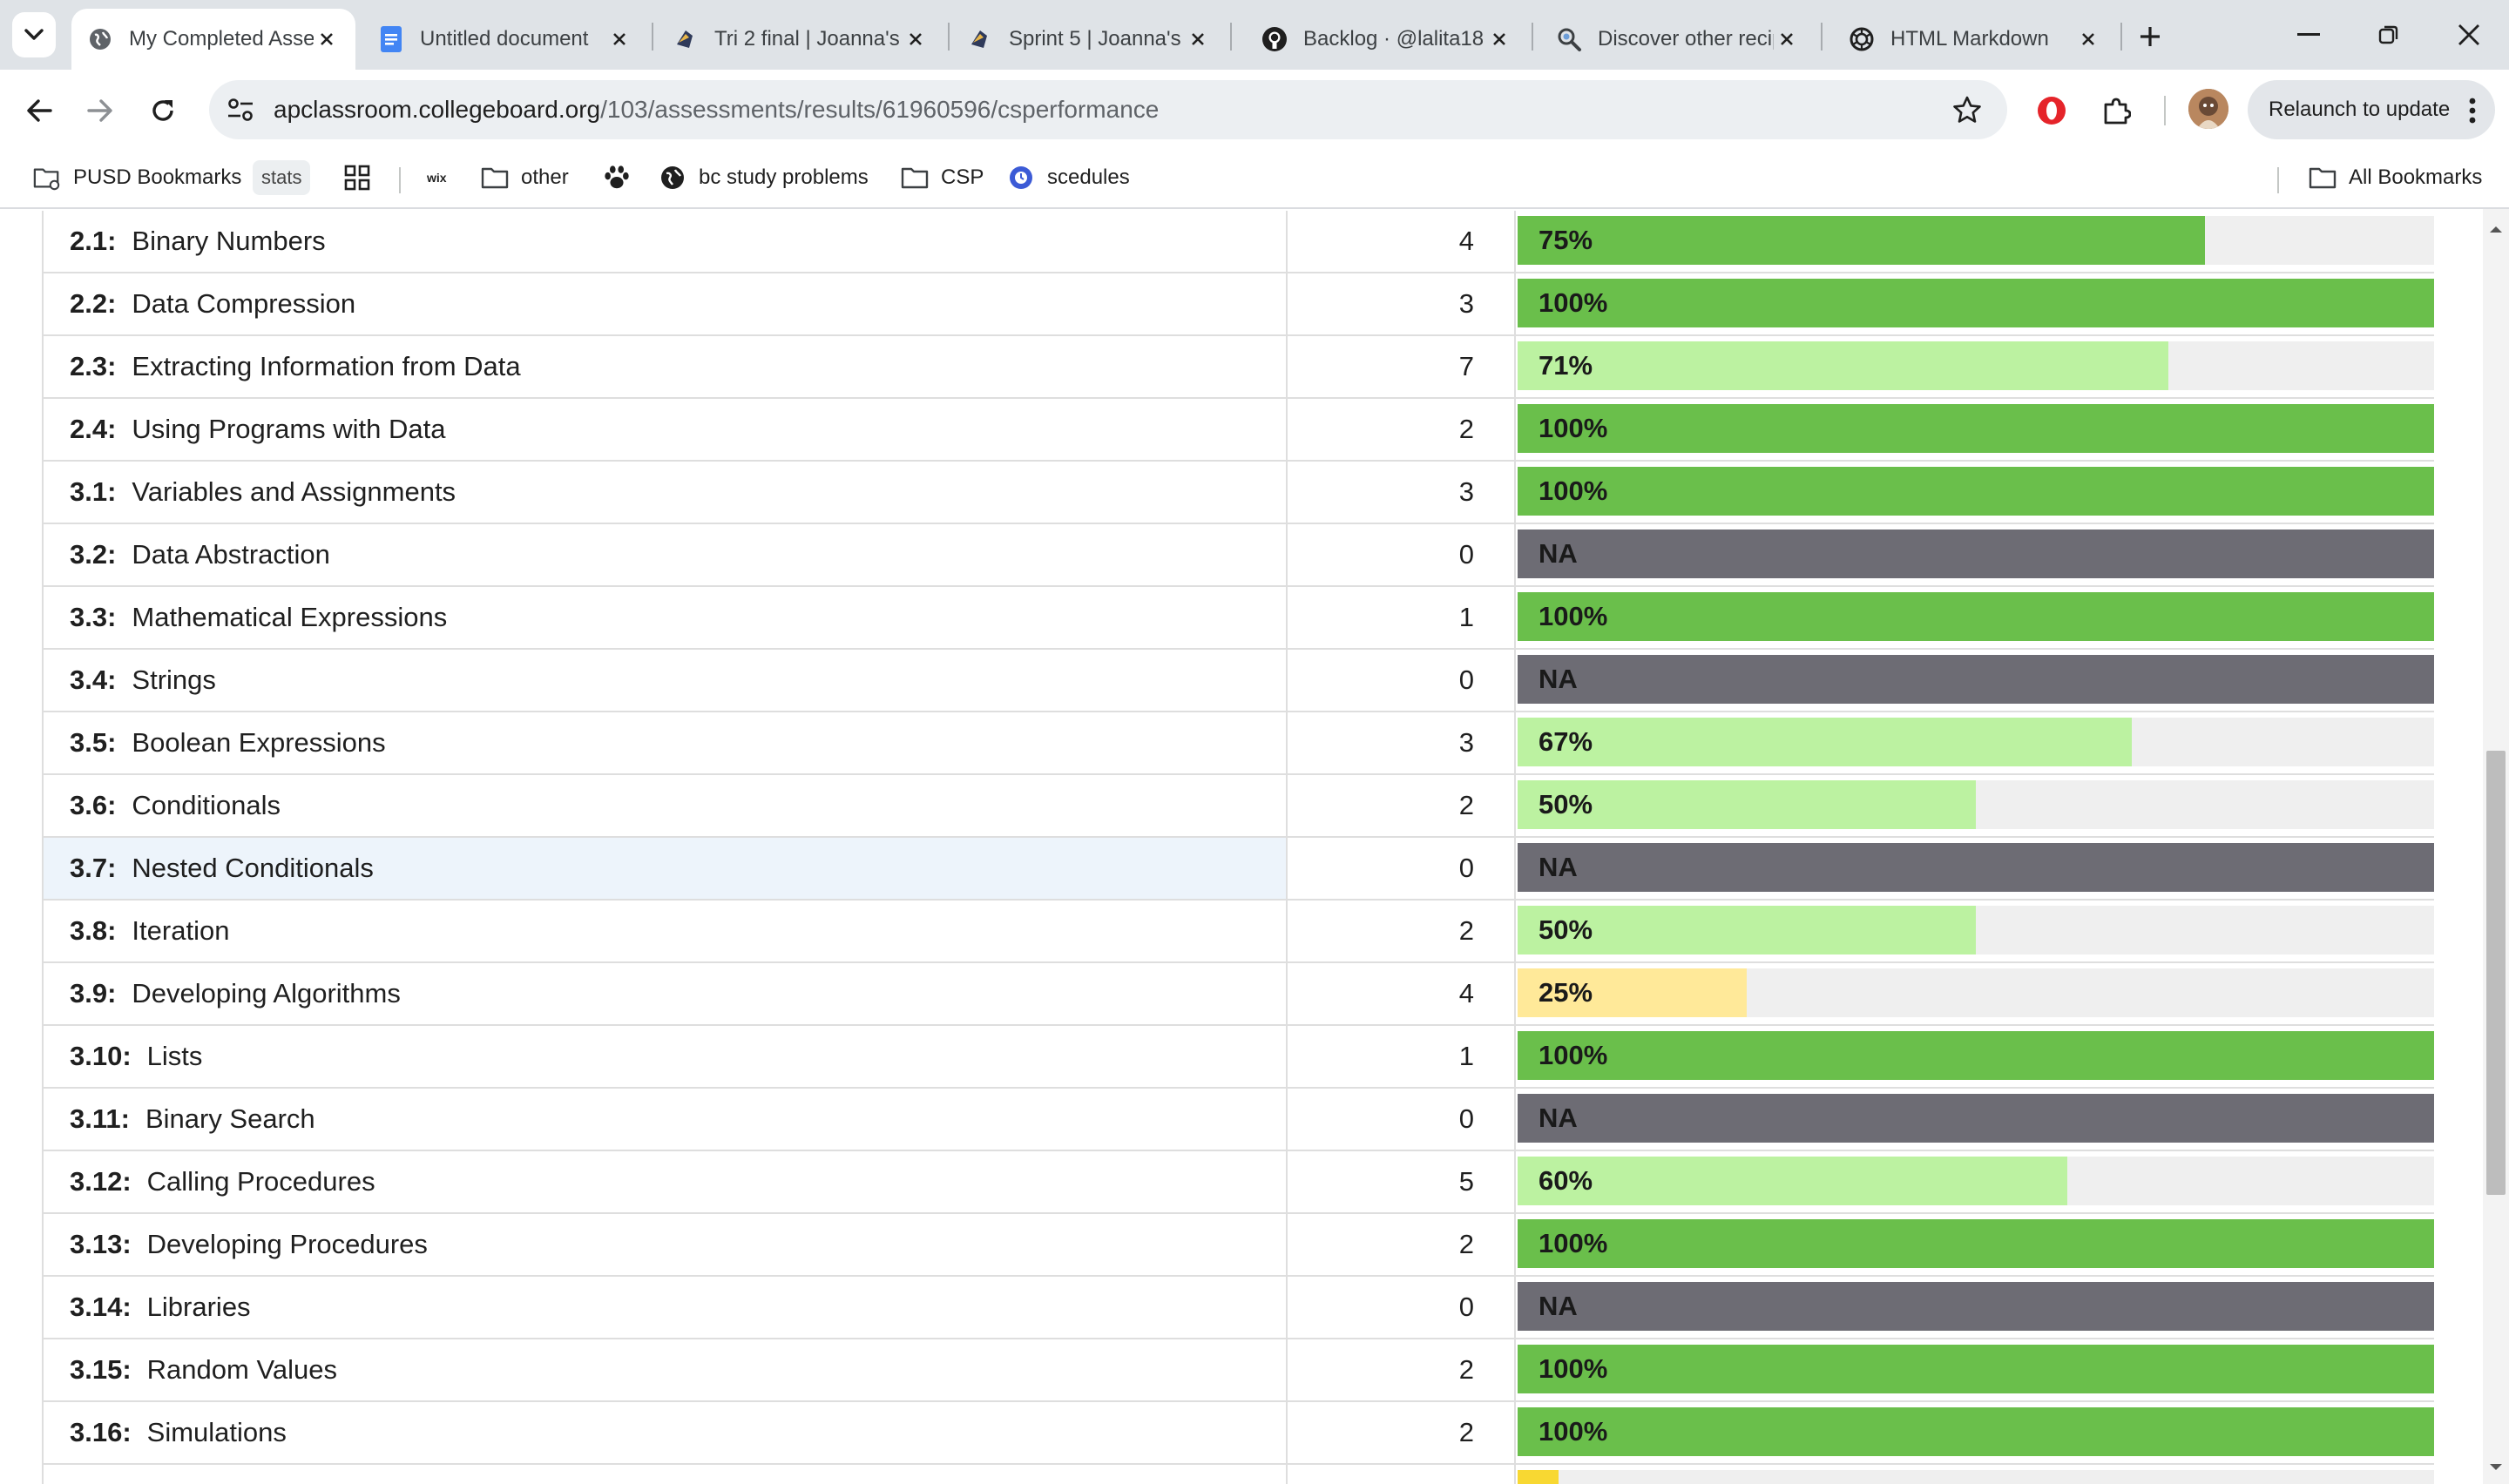  What do you see at coordinates (1402, 1119) in the screenshot?
I see `question-count: 0` at bounding box center [1402, 1119].